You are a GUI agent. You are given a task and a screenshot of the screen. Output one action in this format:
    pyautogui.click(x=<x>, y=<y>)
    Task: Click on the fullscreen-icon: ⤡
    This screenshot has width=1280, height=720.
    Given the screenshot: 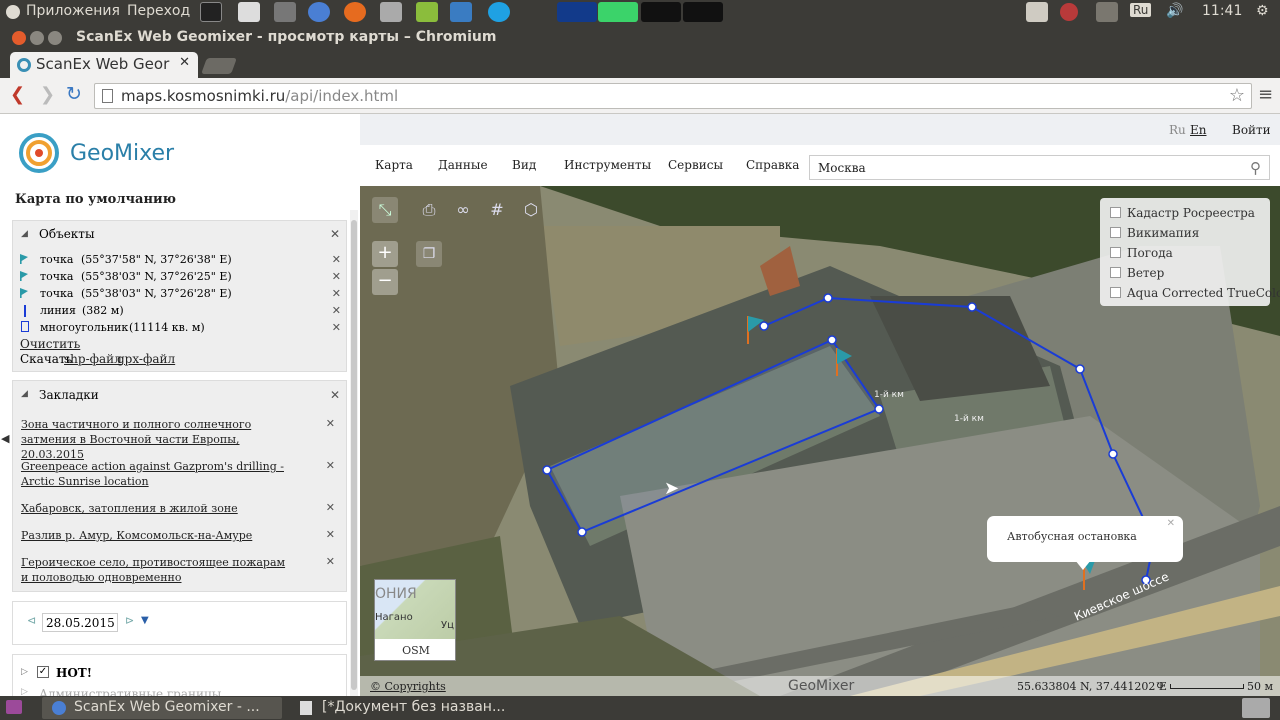 What is the action you would take?
    pyautogui.click(x=385, y=210)
    